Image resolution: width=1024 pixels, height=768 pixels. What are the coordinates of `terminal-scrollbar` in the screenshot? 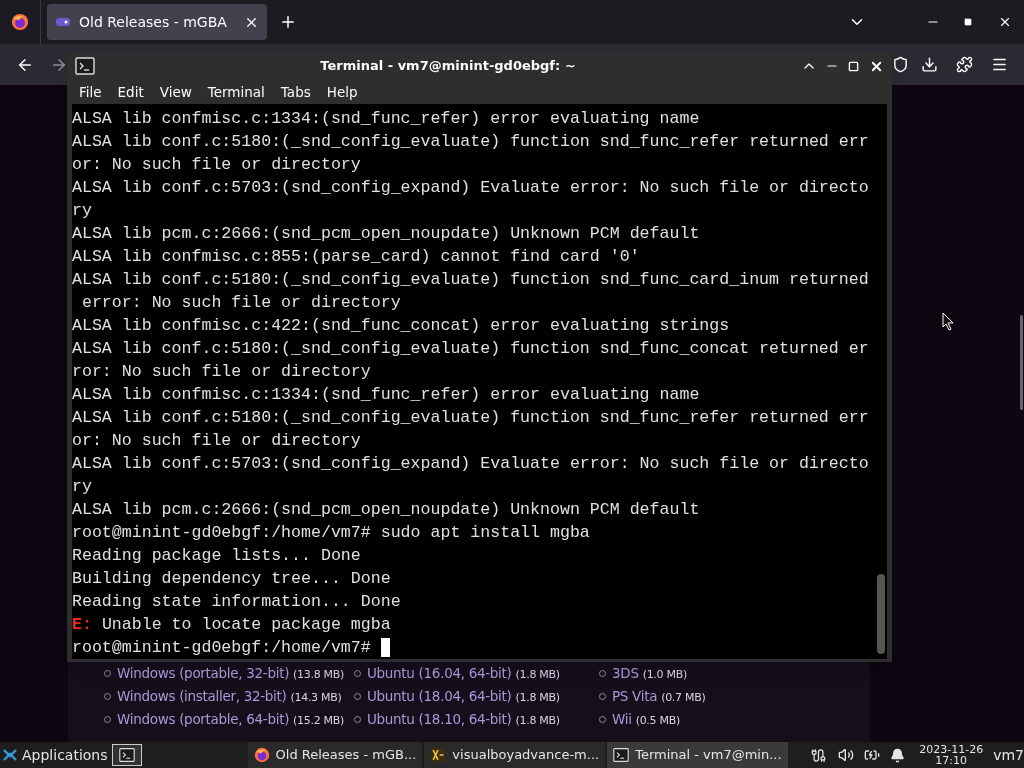 It's located at (881, 614).